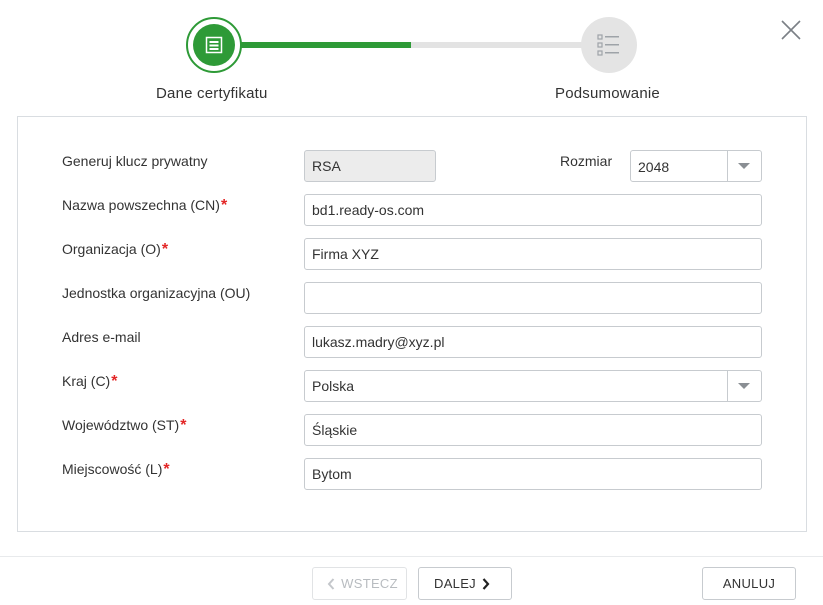 Image resolution: width=823 pixels, height=605 pixels. I want to click on common-name-input: bd1.ready-os.com, so click(533, 210).